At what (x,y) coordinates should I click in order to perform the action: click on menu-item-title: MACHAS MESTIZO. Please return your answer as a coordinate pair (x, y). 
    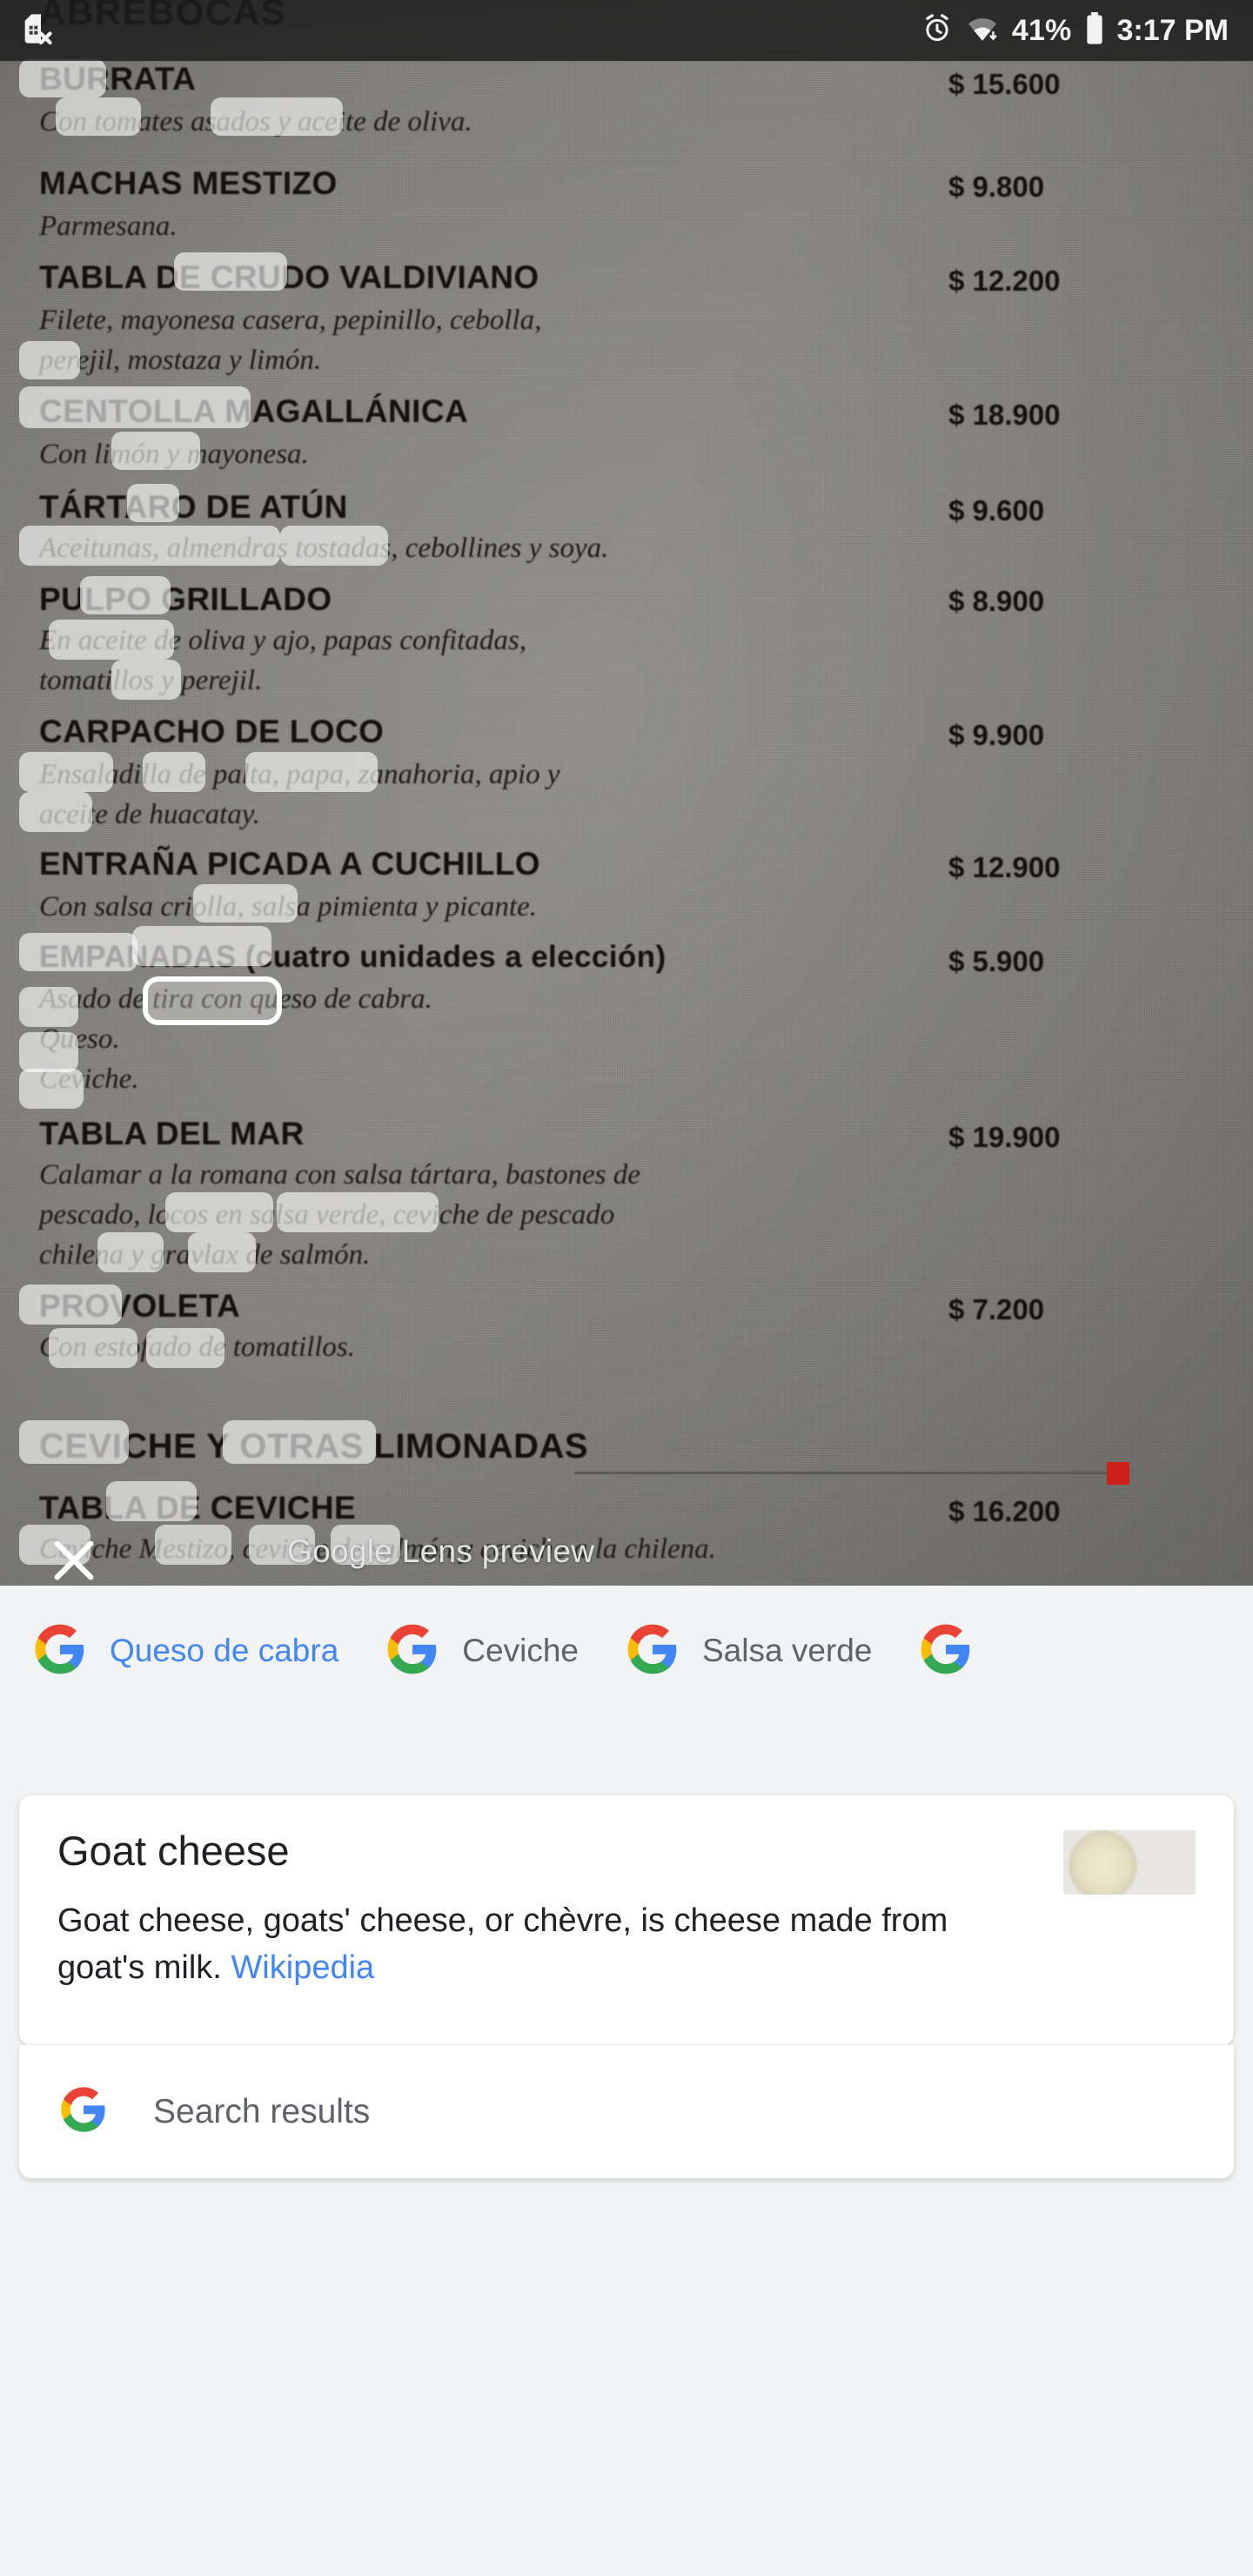
    Looking at the image, I should click on (188, 183).